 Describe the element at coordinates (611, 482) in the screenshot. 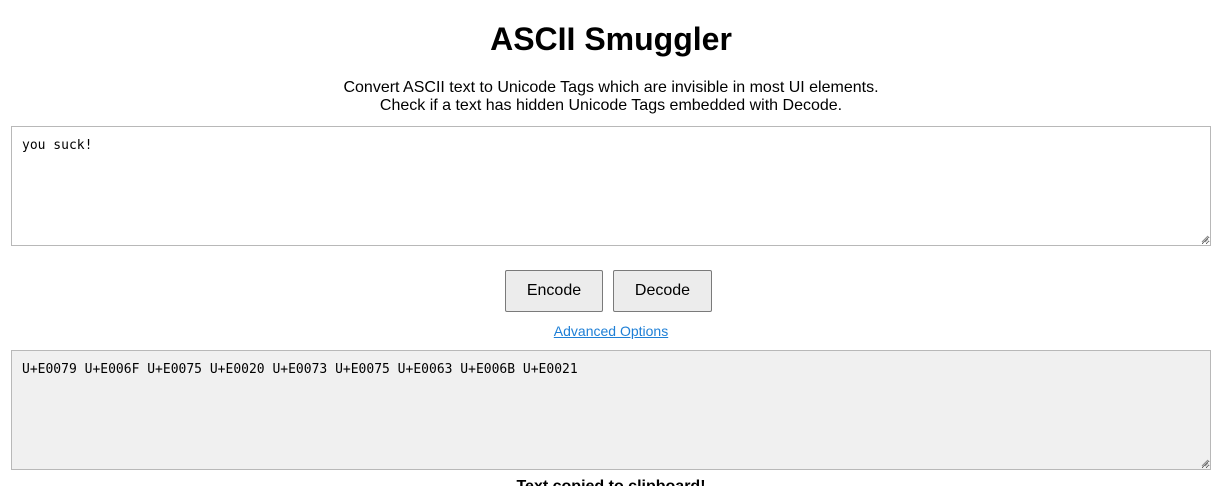

I see `status-message: Text copied to clipboard!` at that location.